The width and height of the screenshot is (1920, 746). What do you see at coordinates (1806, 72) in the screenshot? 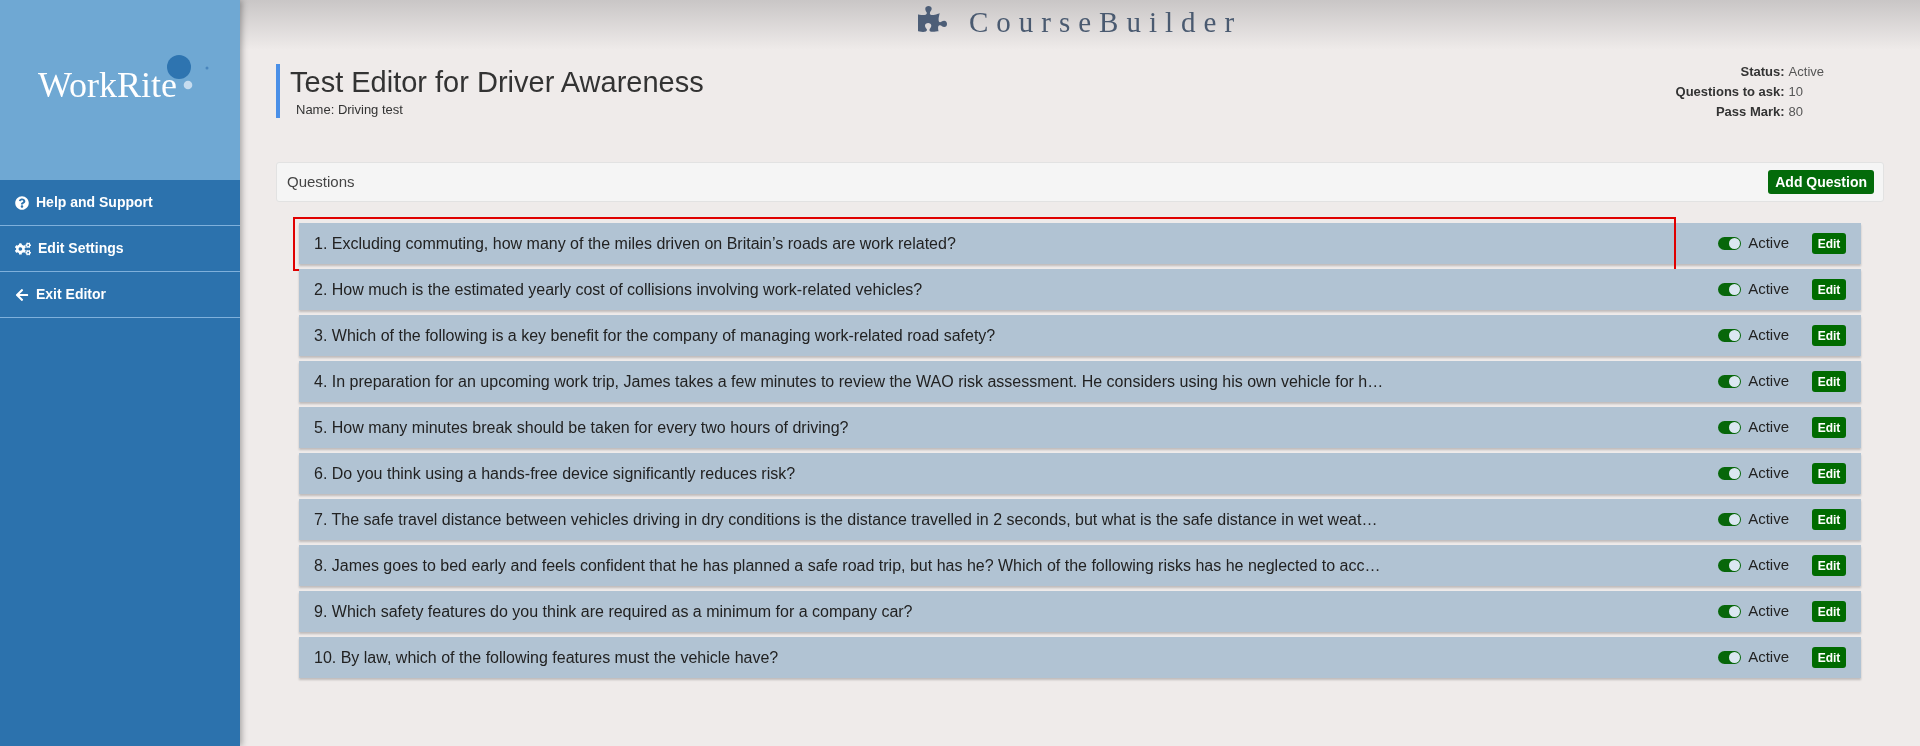
I see `info-value: Active` at bounding box center [1806, 72].